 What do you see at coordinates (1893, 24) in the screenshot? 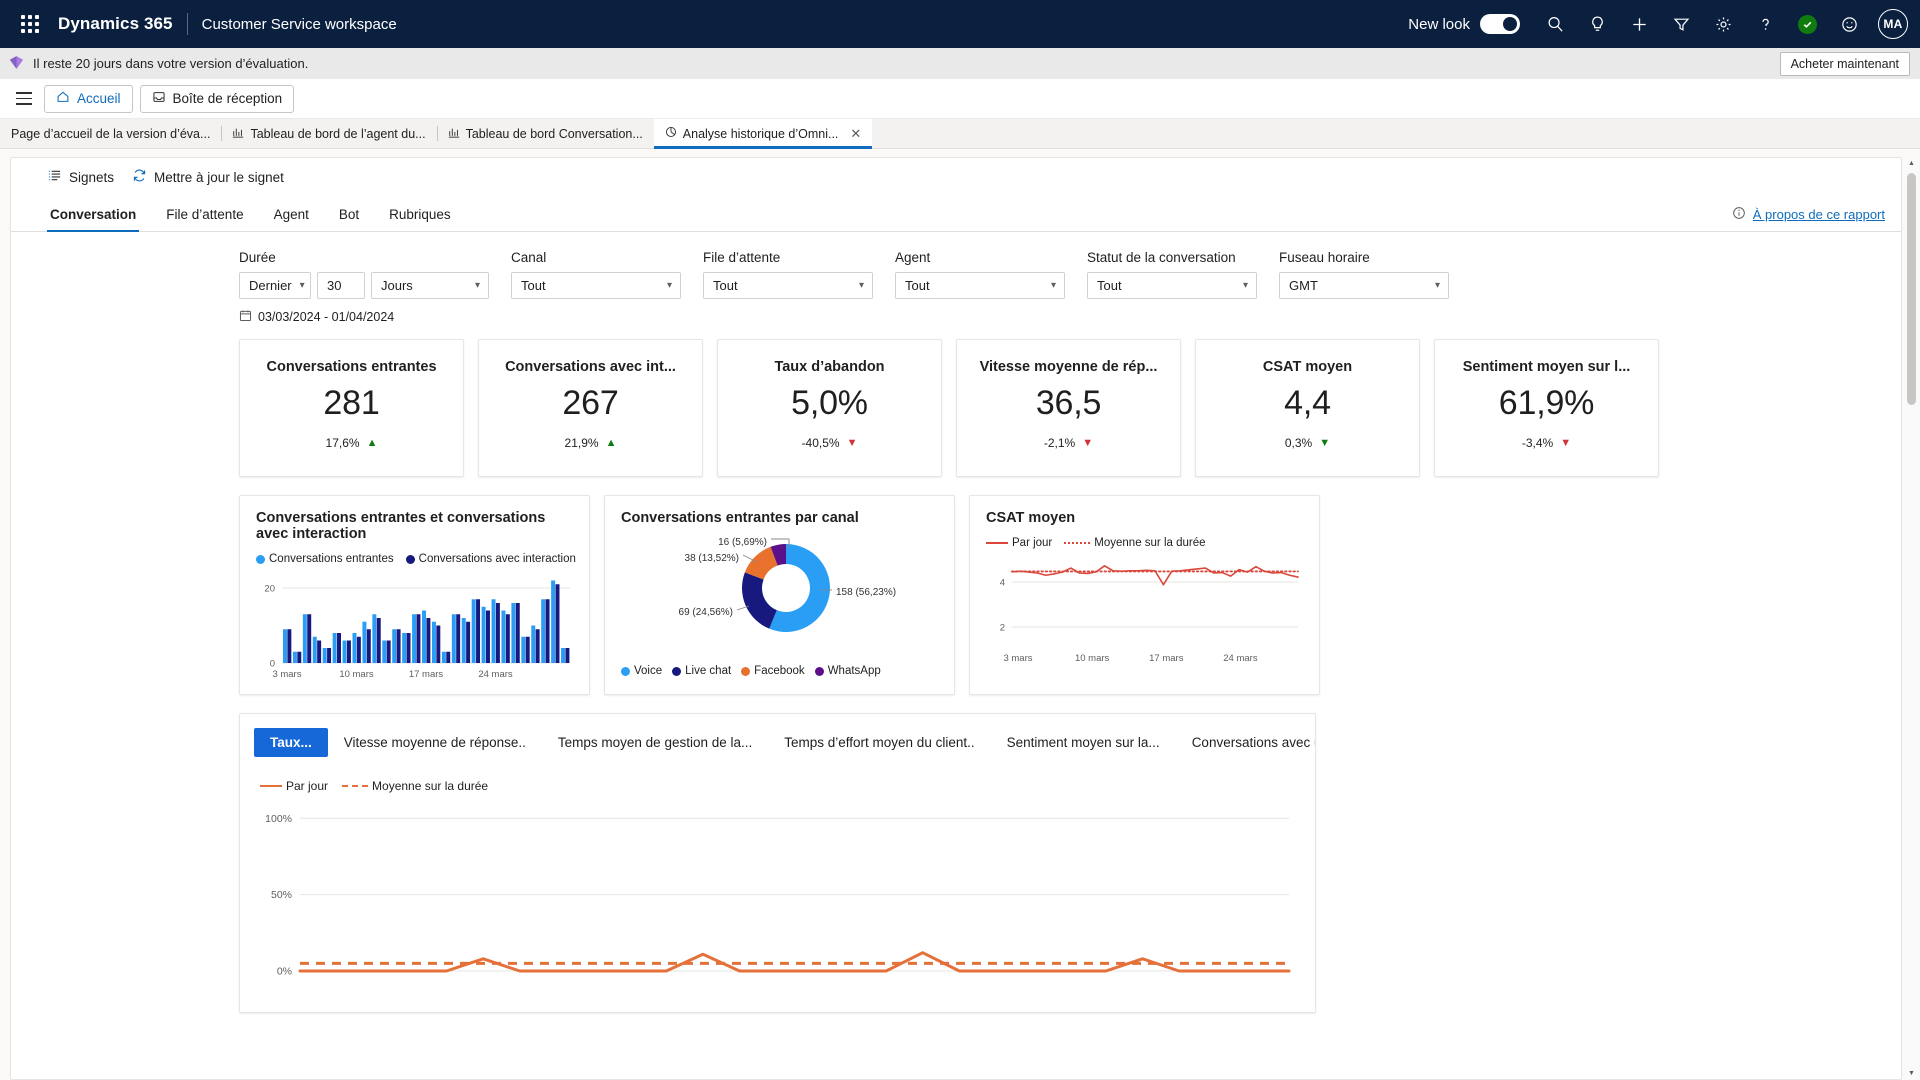
I see `avatar: MA` at bounding box center [1893, 24].